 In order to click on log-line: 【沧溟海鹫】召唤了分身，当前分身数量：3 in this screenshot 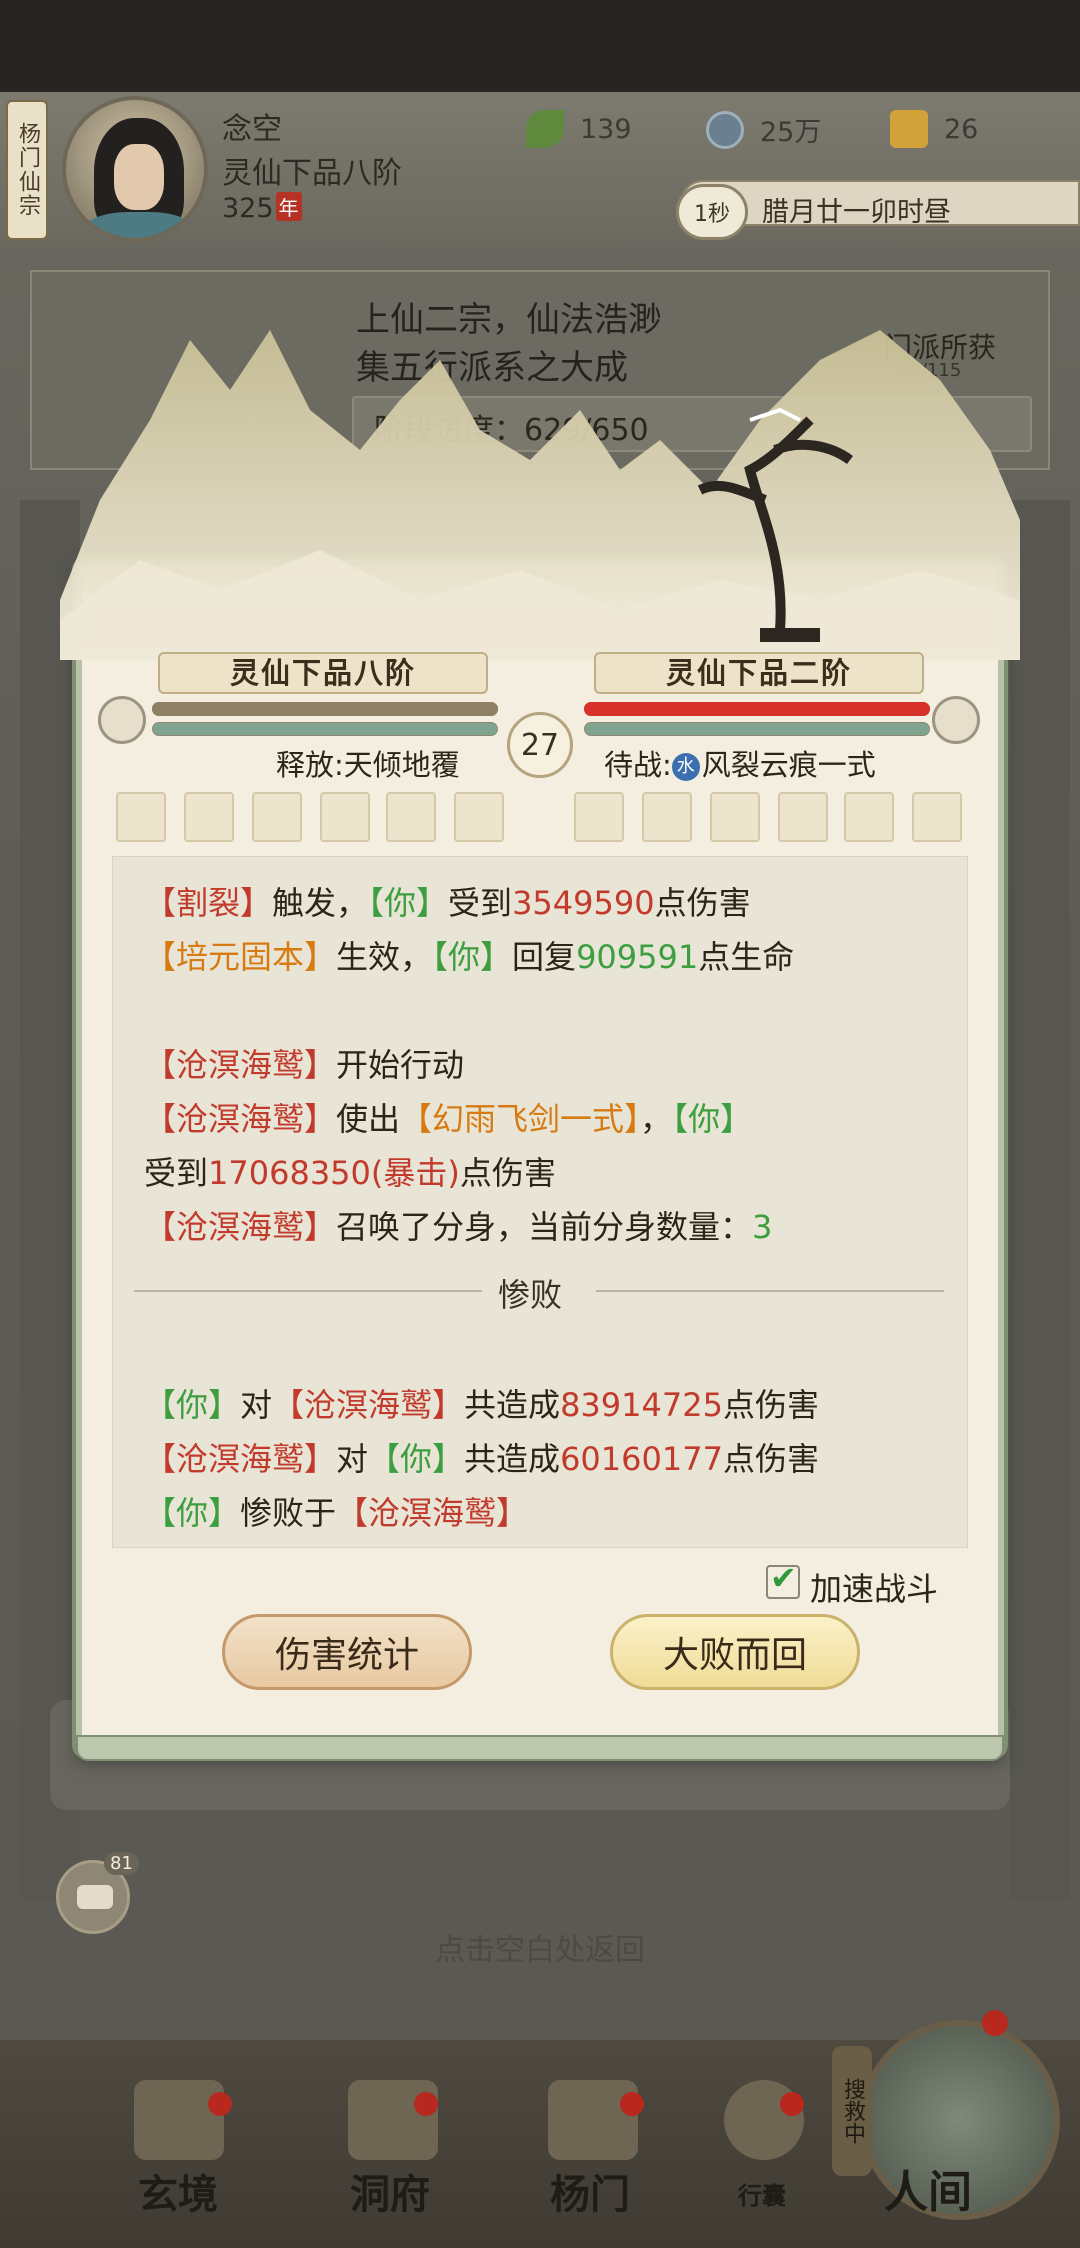, I will do `click(458, 1227)`.